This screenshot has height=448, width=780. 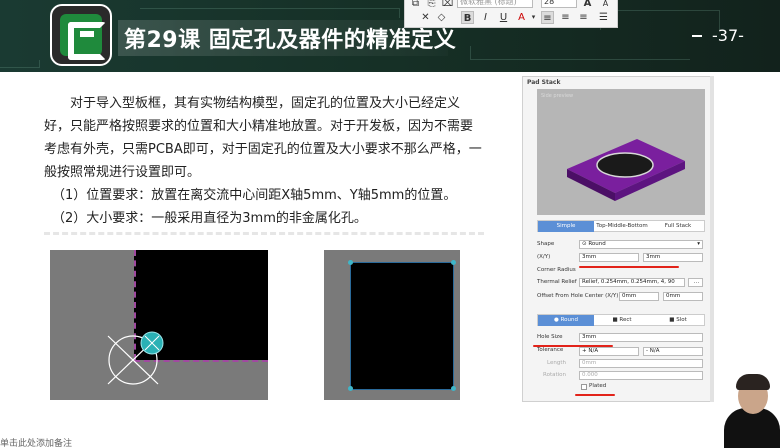 I want to click on board-copper-area, so click(x=402, y=326).